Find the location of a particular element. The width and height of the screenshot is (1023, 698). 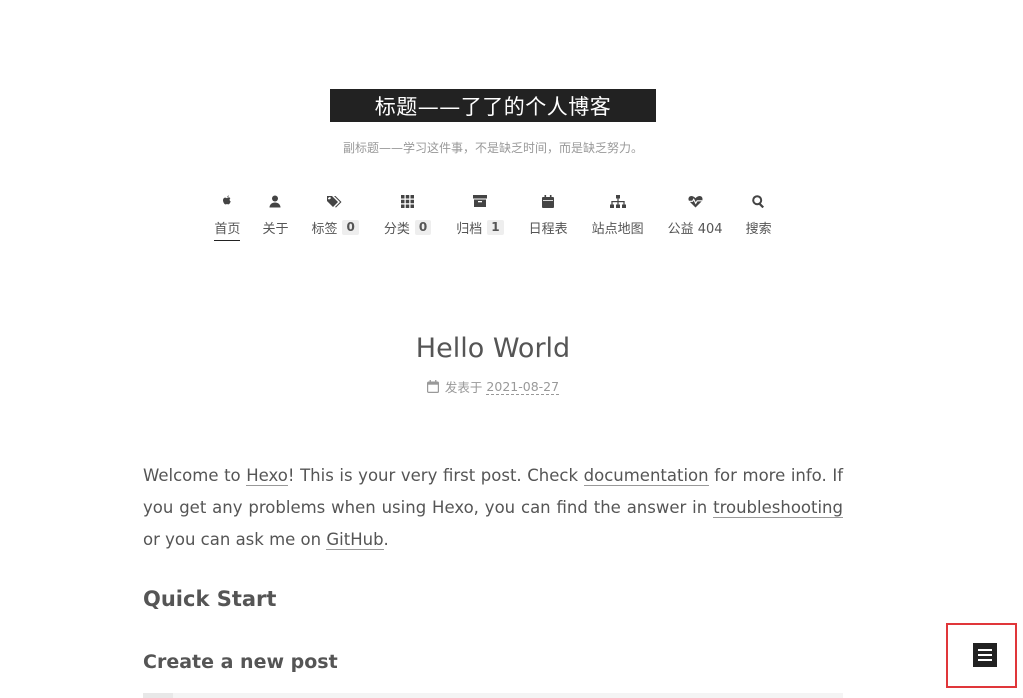

menu-item-about: 关于 is located at coordinates (275, 217).